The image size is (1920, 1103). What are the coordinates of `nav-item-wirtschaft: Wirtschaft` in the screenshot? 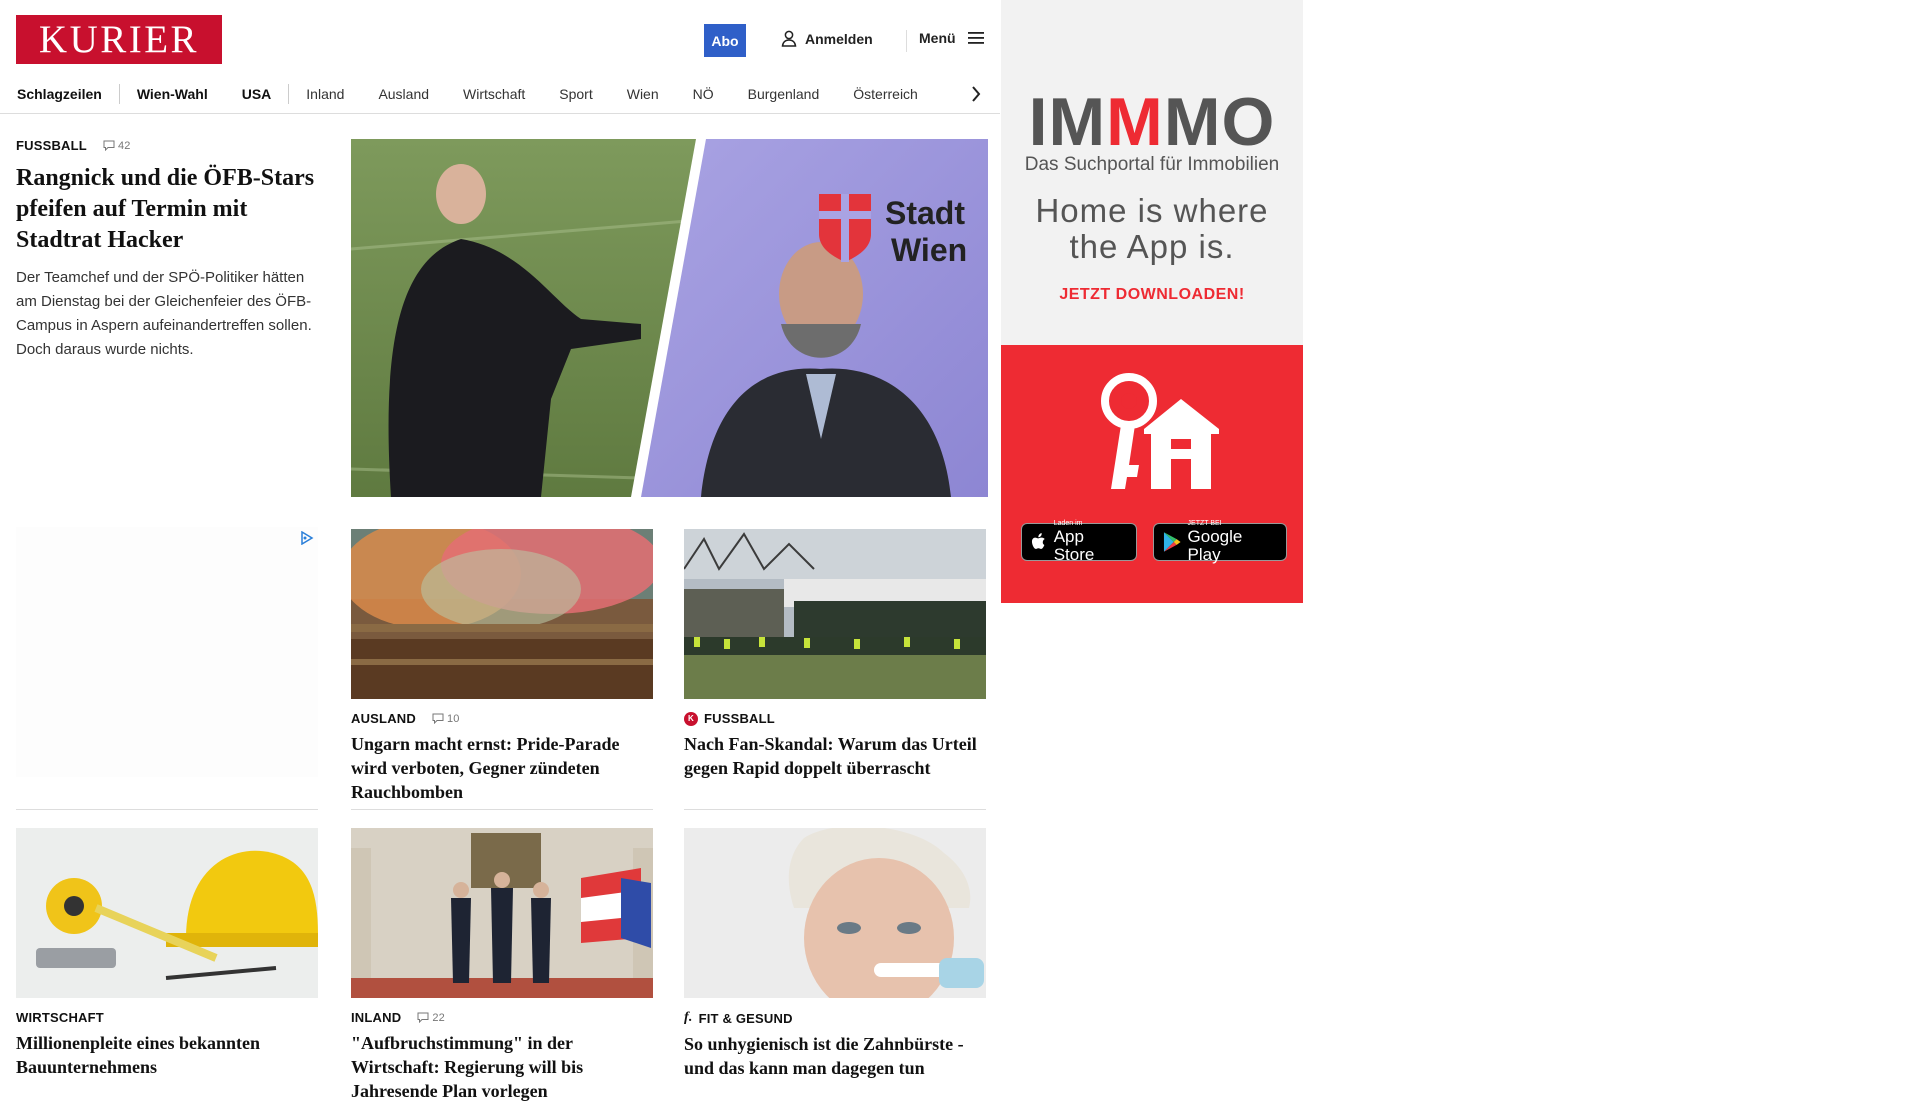 It's located at (494, 94).